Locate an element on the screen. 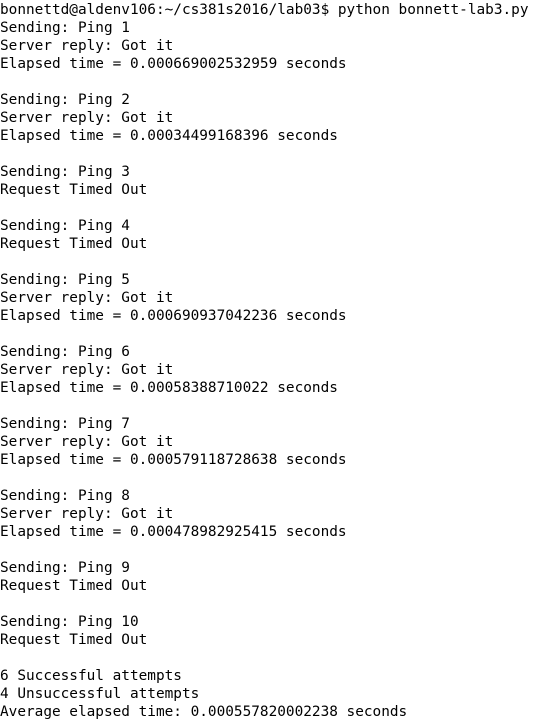 Image resolution: width=556 pixels, height=722 pixels. output-line: Sending: Ping 2 is located at coordinates (65, 100).